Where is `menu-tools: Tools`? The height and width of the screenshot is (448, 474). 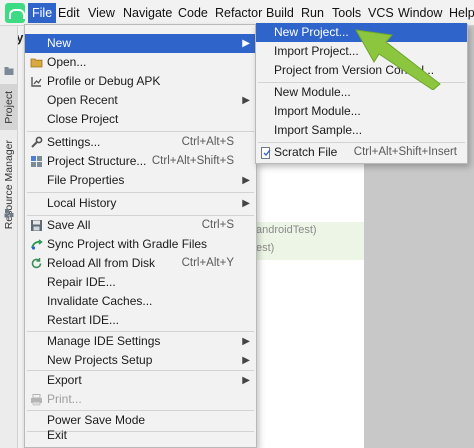 menu-tools: Tools is located at coordinates (346, 13).